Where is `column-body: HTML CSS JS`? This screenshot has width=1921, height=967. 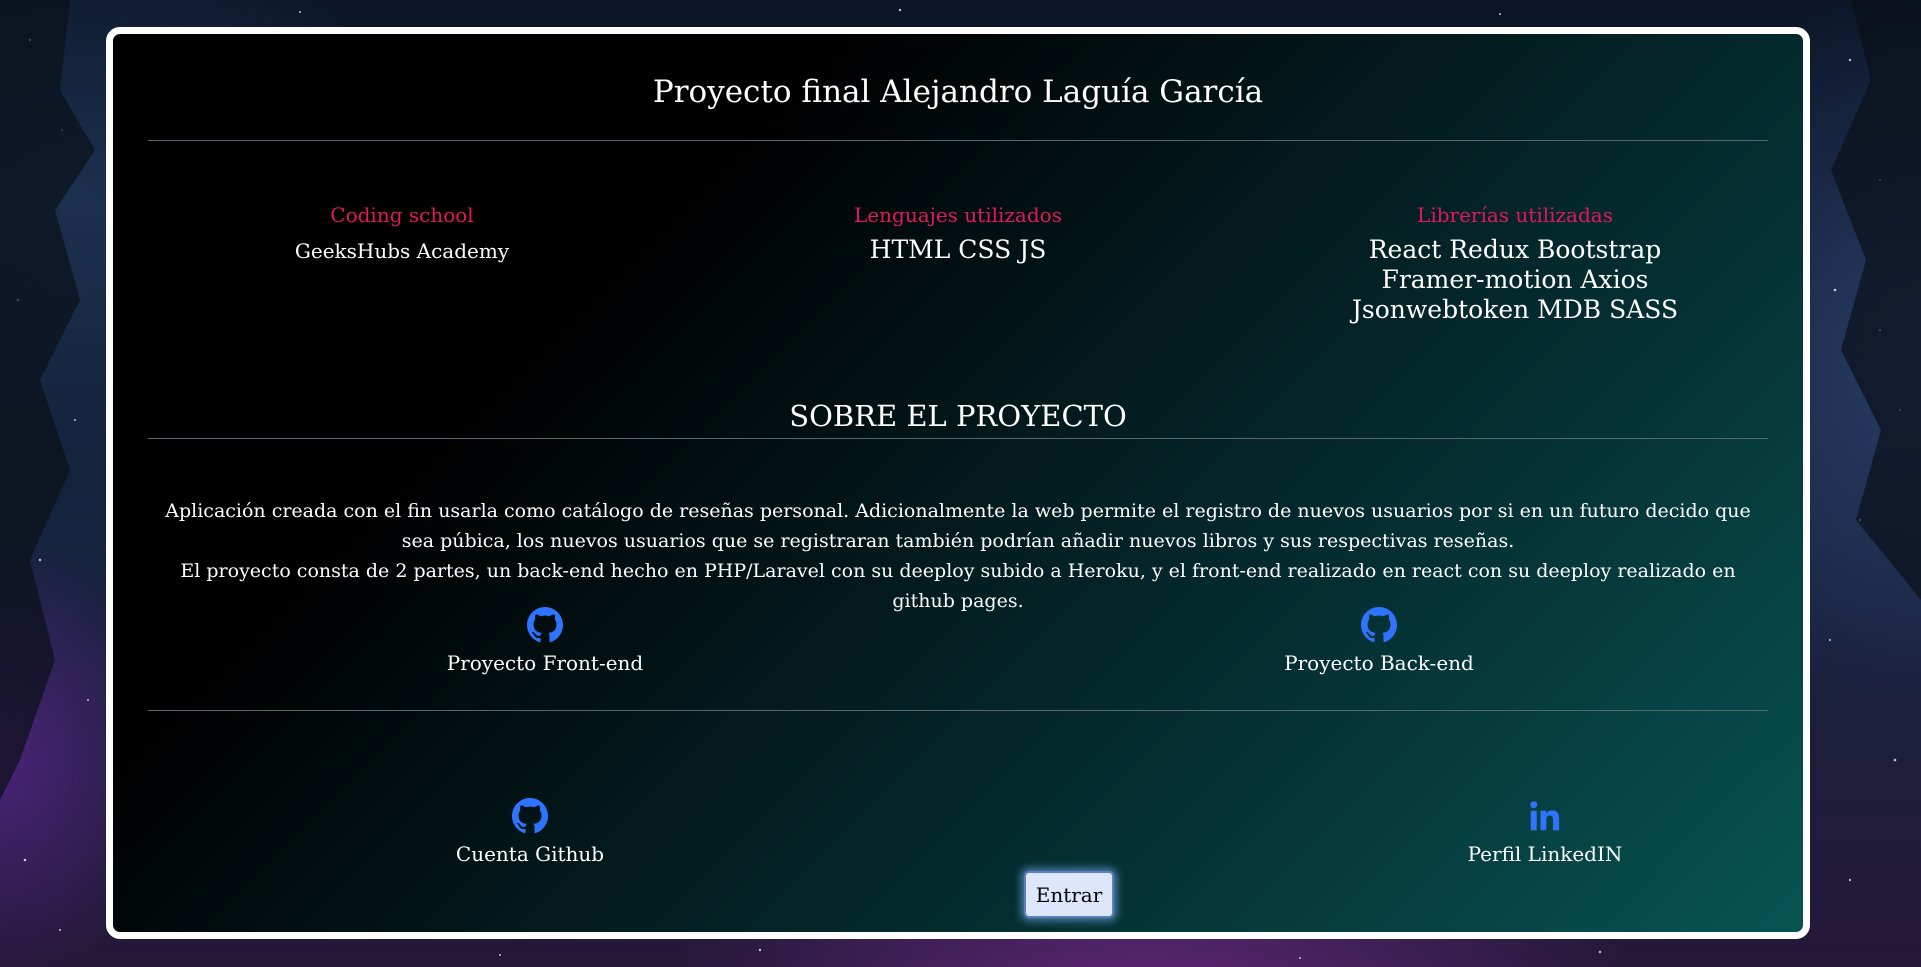
column-body: HTML CSS JS is located at coordinates (958, 249).